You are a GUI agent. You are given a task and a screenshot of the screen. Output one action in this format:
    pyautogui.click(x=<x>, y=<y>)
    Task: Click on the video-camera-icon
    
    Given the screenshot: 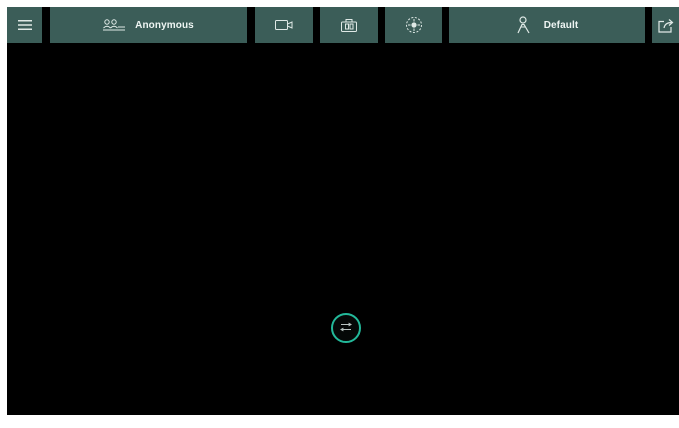 What is the action you would take?
    pyautogui.click(x=284, y=25)
    